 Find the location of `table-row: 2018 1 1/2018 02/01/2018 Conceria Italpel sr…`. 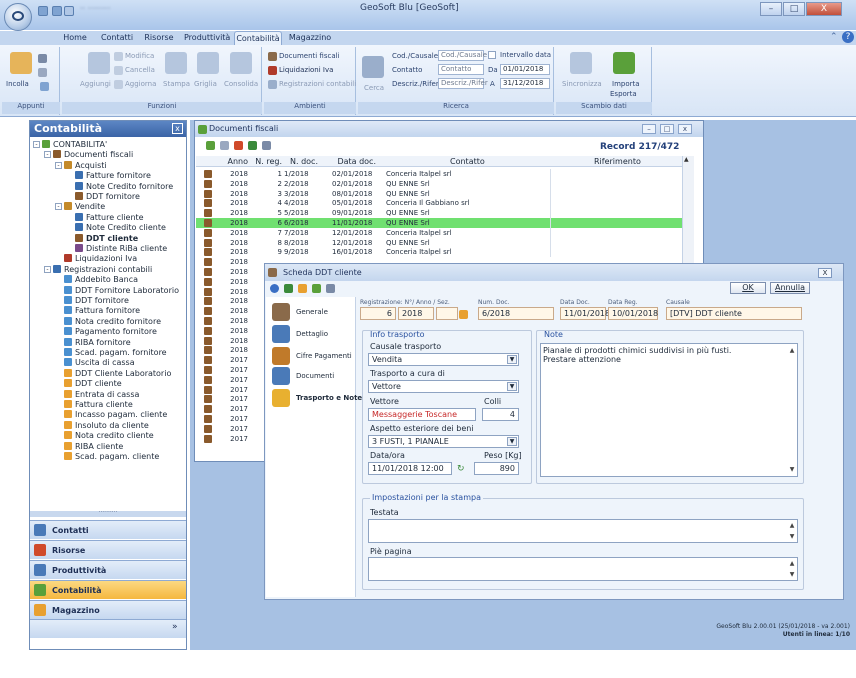

table-row: 2018 1 1/2018 02/01/2018 Conceria Italpel sr… is located at coordinates (439, 174).